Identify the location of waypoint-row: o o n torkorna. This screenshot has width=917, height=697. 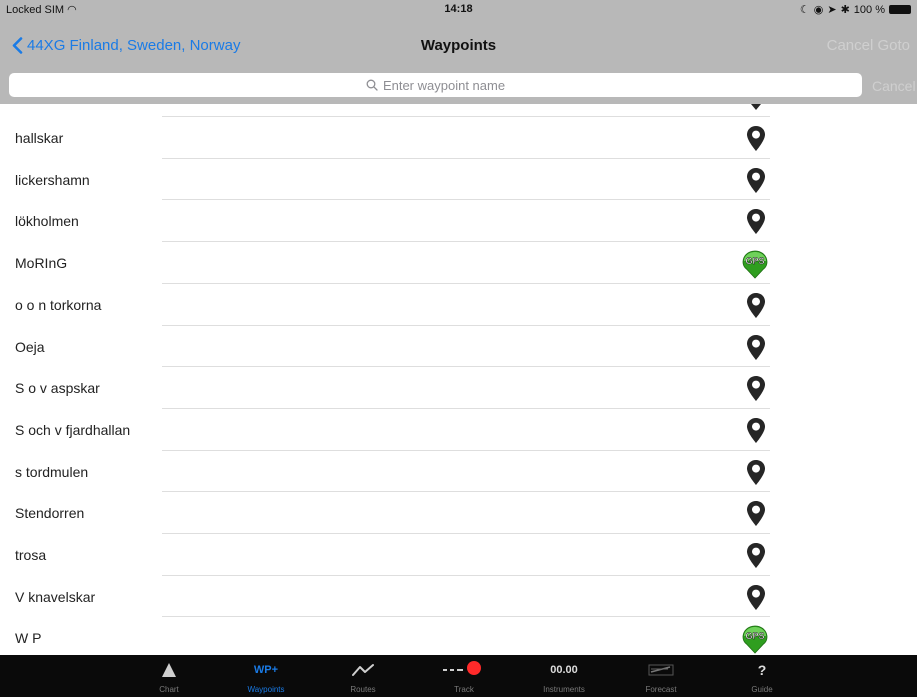
(458, 305).